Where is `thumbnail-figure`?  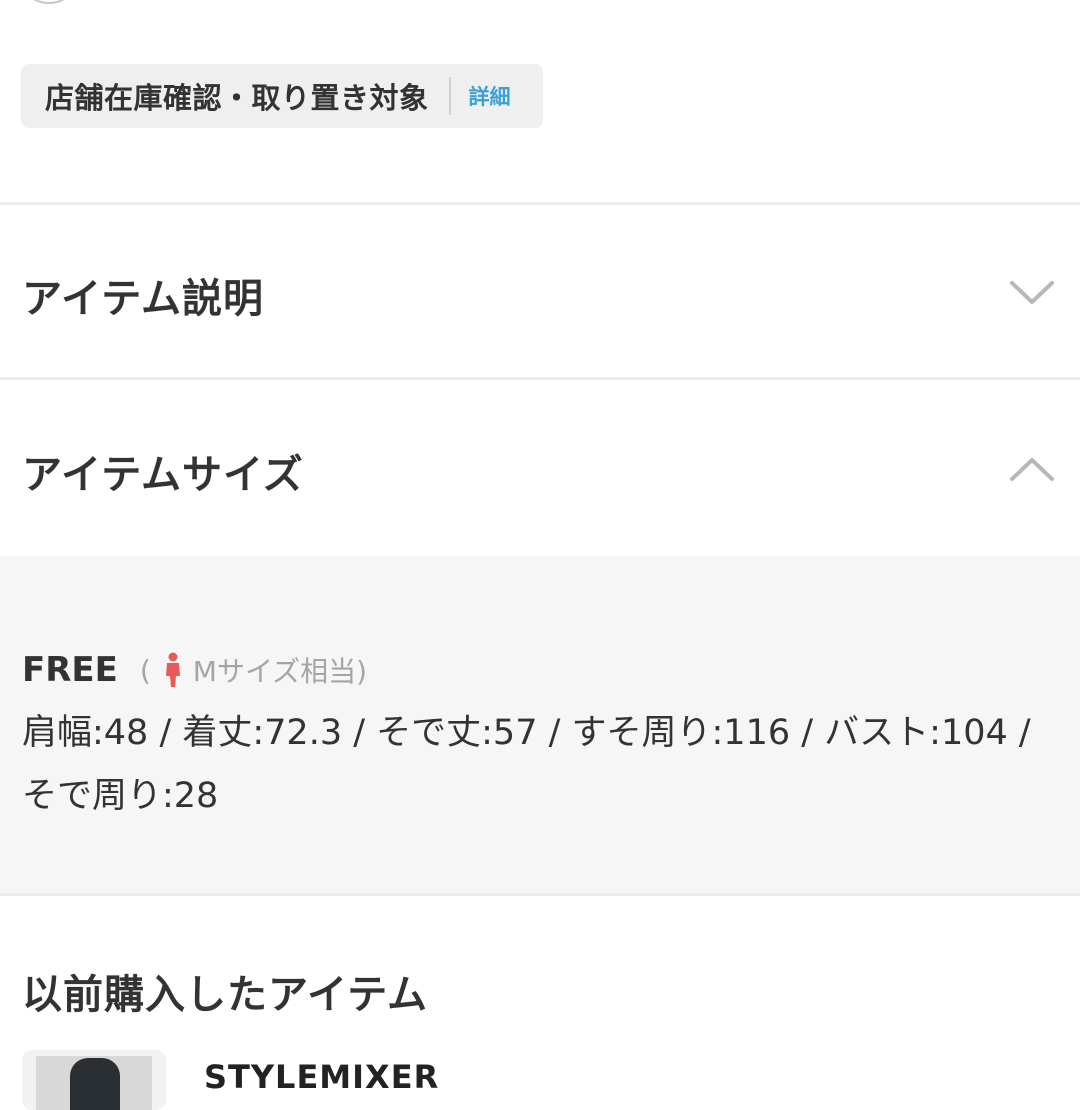 thumbnail-figure is located at coordinates (95, 1084).